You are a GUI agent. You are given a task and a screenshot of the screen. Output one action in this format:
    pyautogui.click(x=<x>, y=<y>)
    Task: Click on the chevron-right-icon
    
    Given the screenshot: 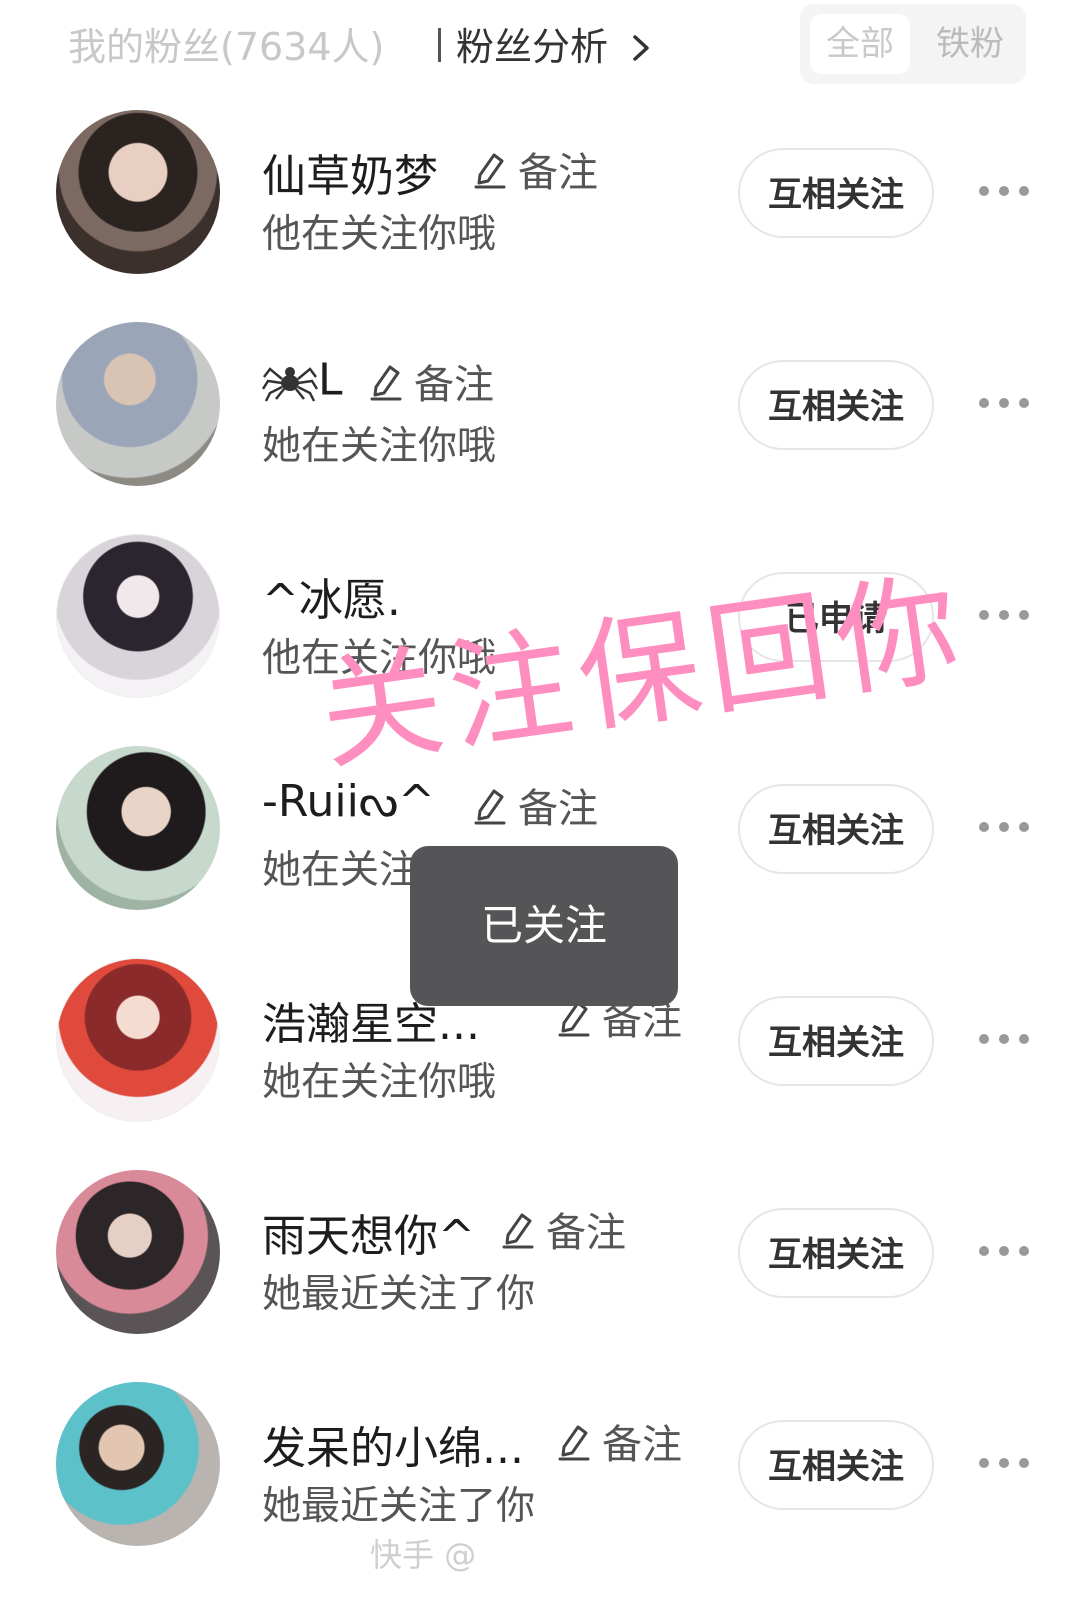 What is the action you would take?
    pyautogui.click(x=641, y=48)
    